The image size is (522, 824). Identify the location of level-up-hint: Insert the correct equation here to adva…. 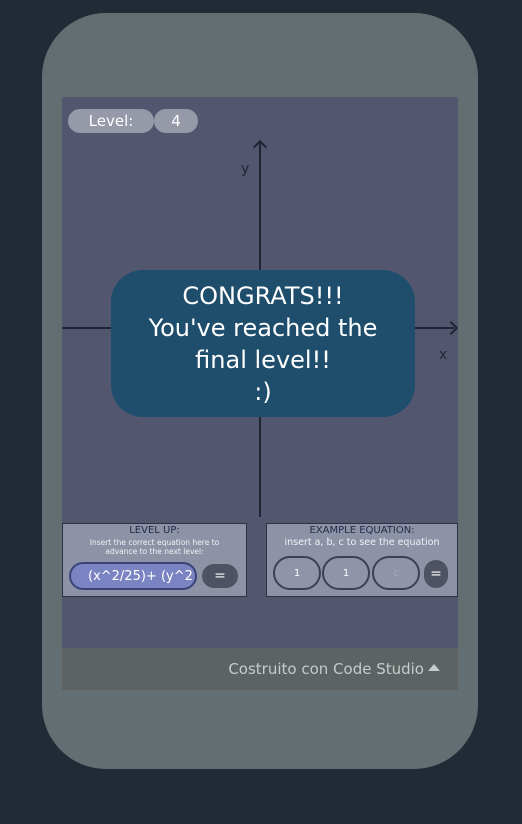
(154, 547).